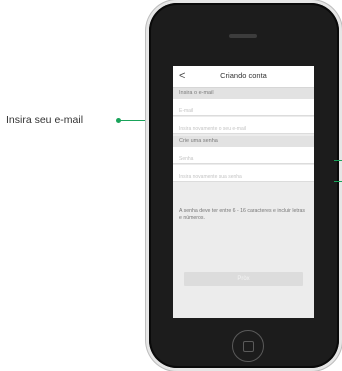 The image size is (342, 371). I want to click on email-field-row, so click(243, 109).